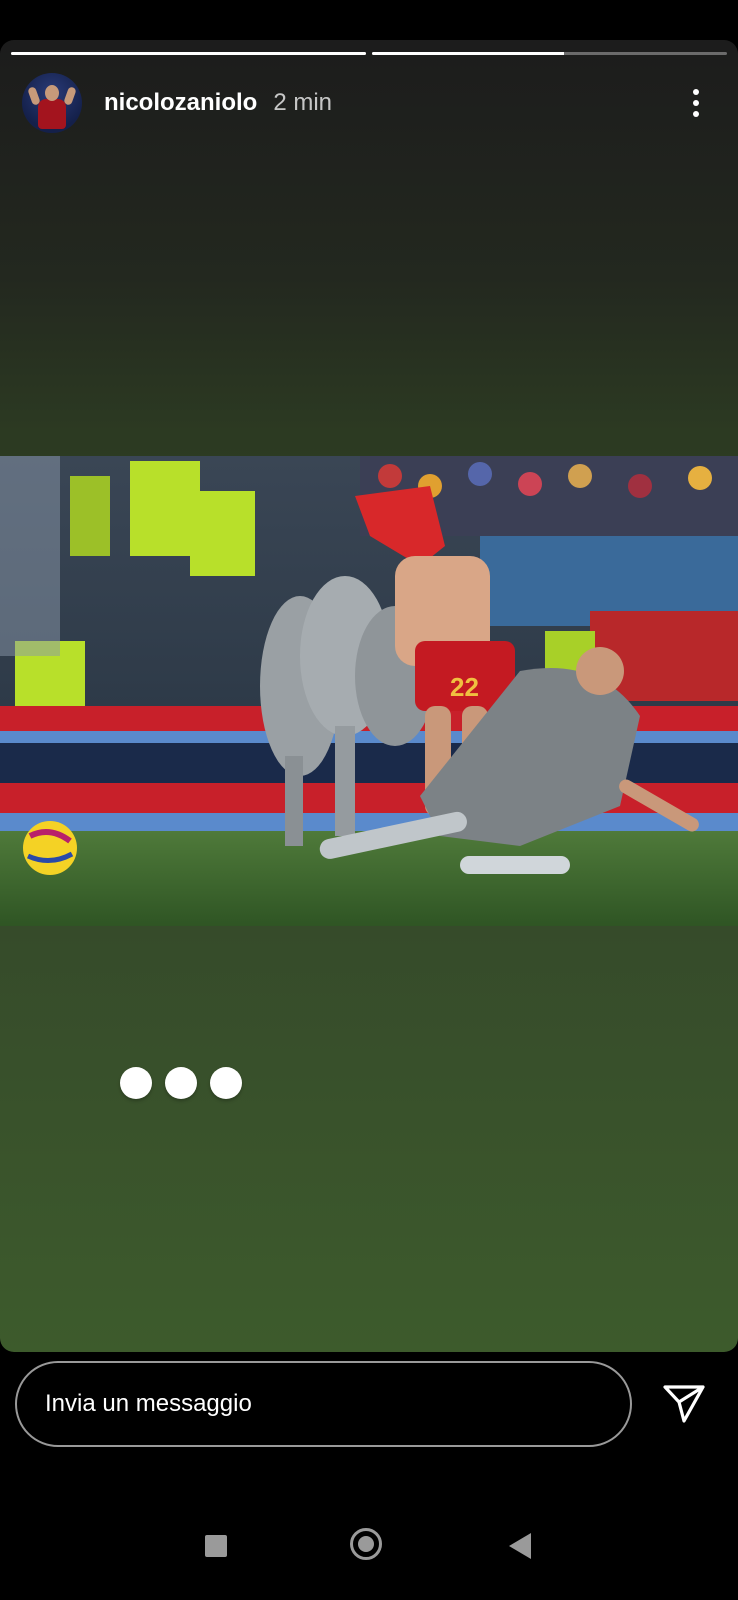 Image resolution: width=738 pixels, height=1600 pixels. What do you see at coordinates (148, 1403) in the screenshot?
I see `message-input-placeholder: Invia un messaggio` at bounding box center [148, 1403].